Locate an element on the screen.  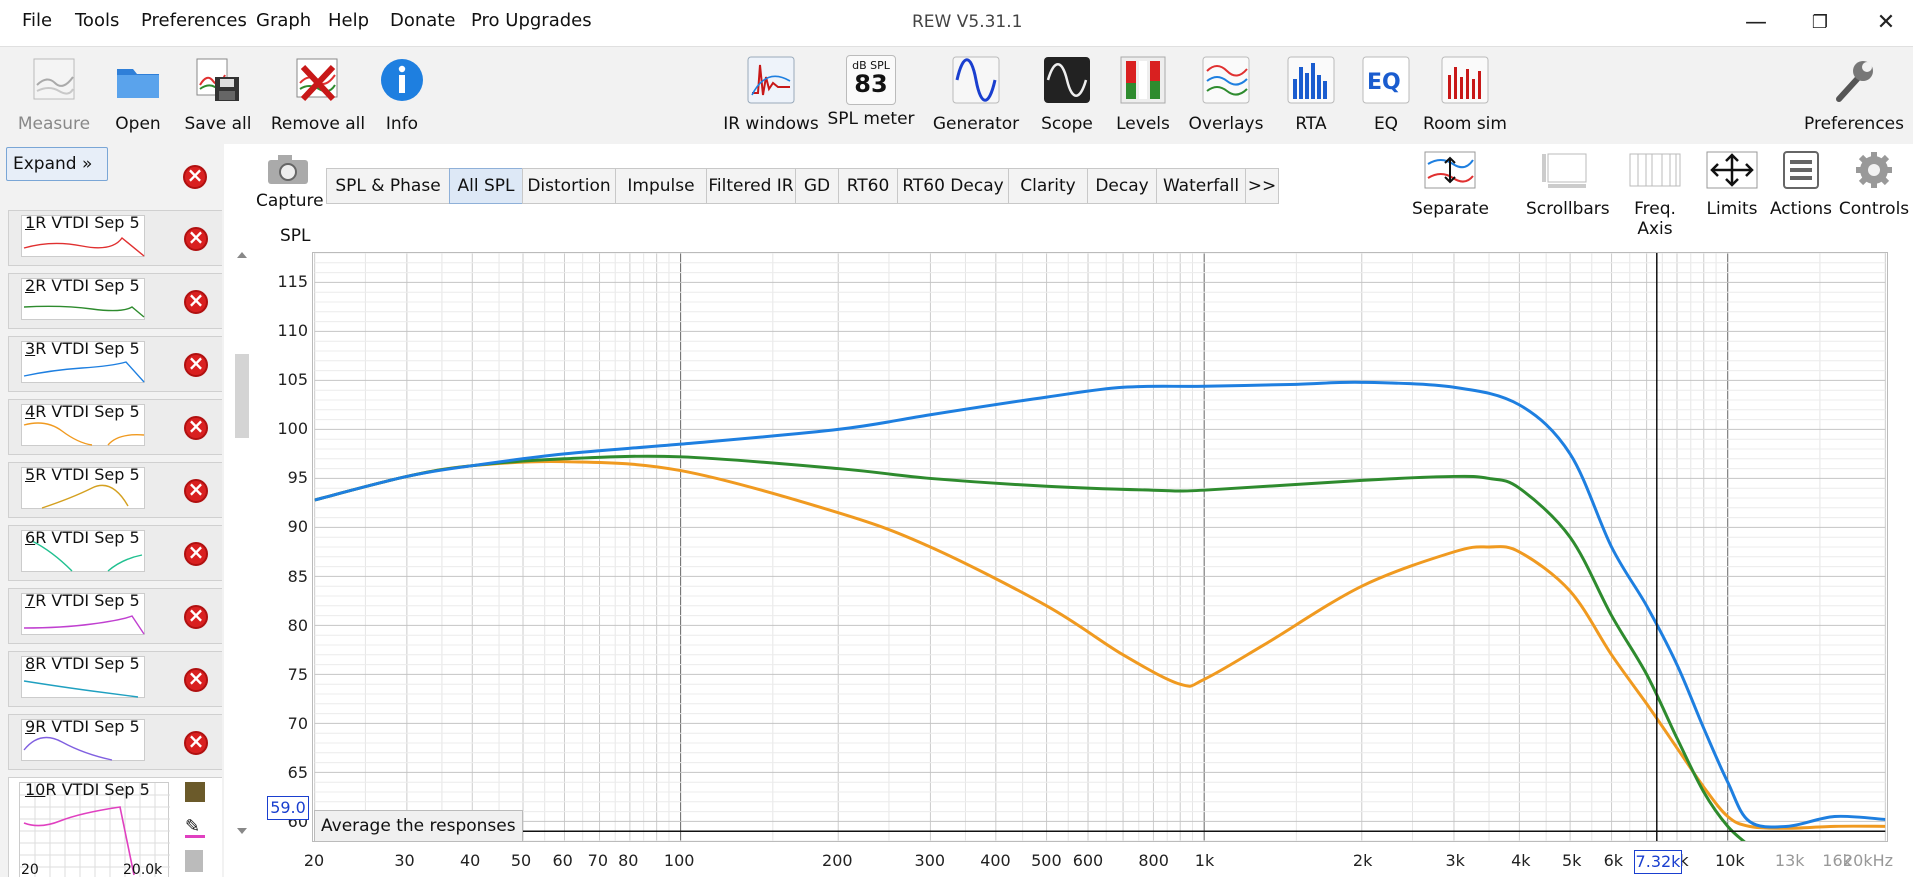
x-tick-label: 10k is located at coordinates (1730, 860).